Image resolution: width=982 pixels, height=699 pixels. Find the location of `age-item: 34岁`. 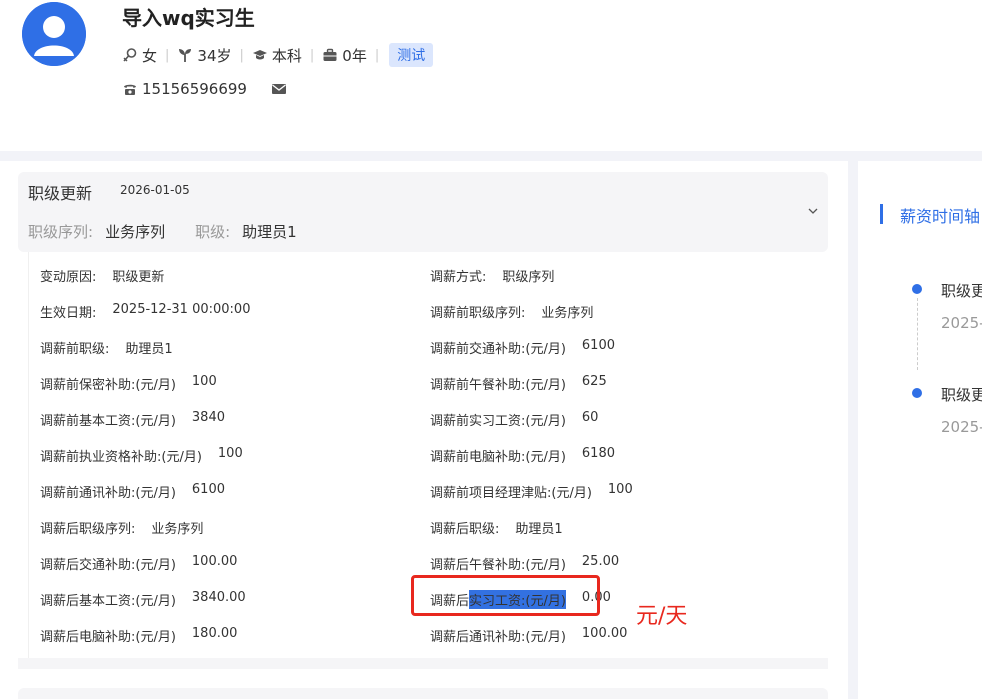

age-item: 34岁 is located at coordinates (204, 55).